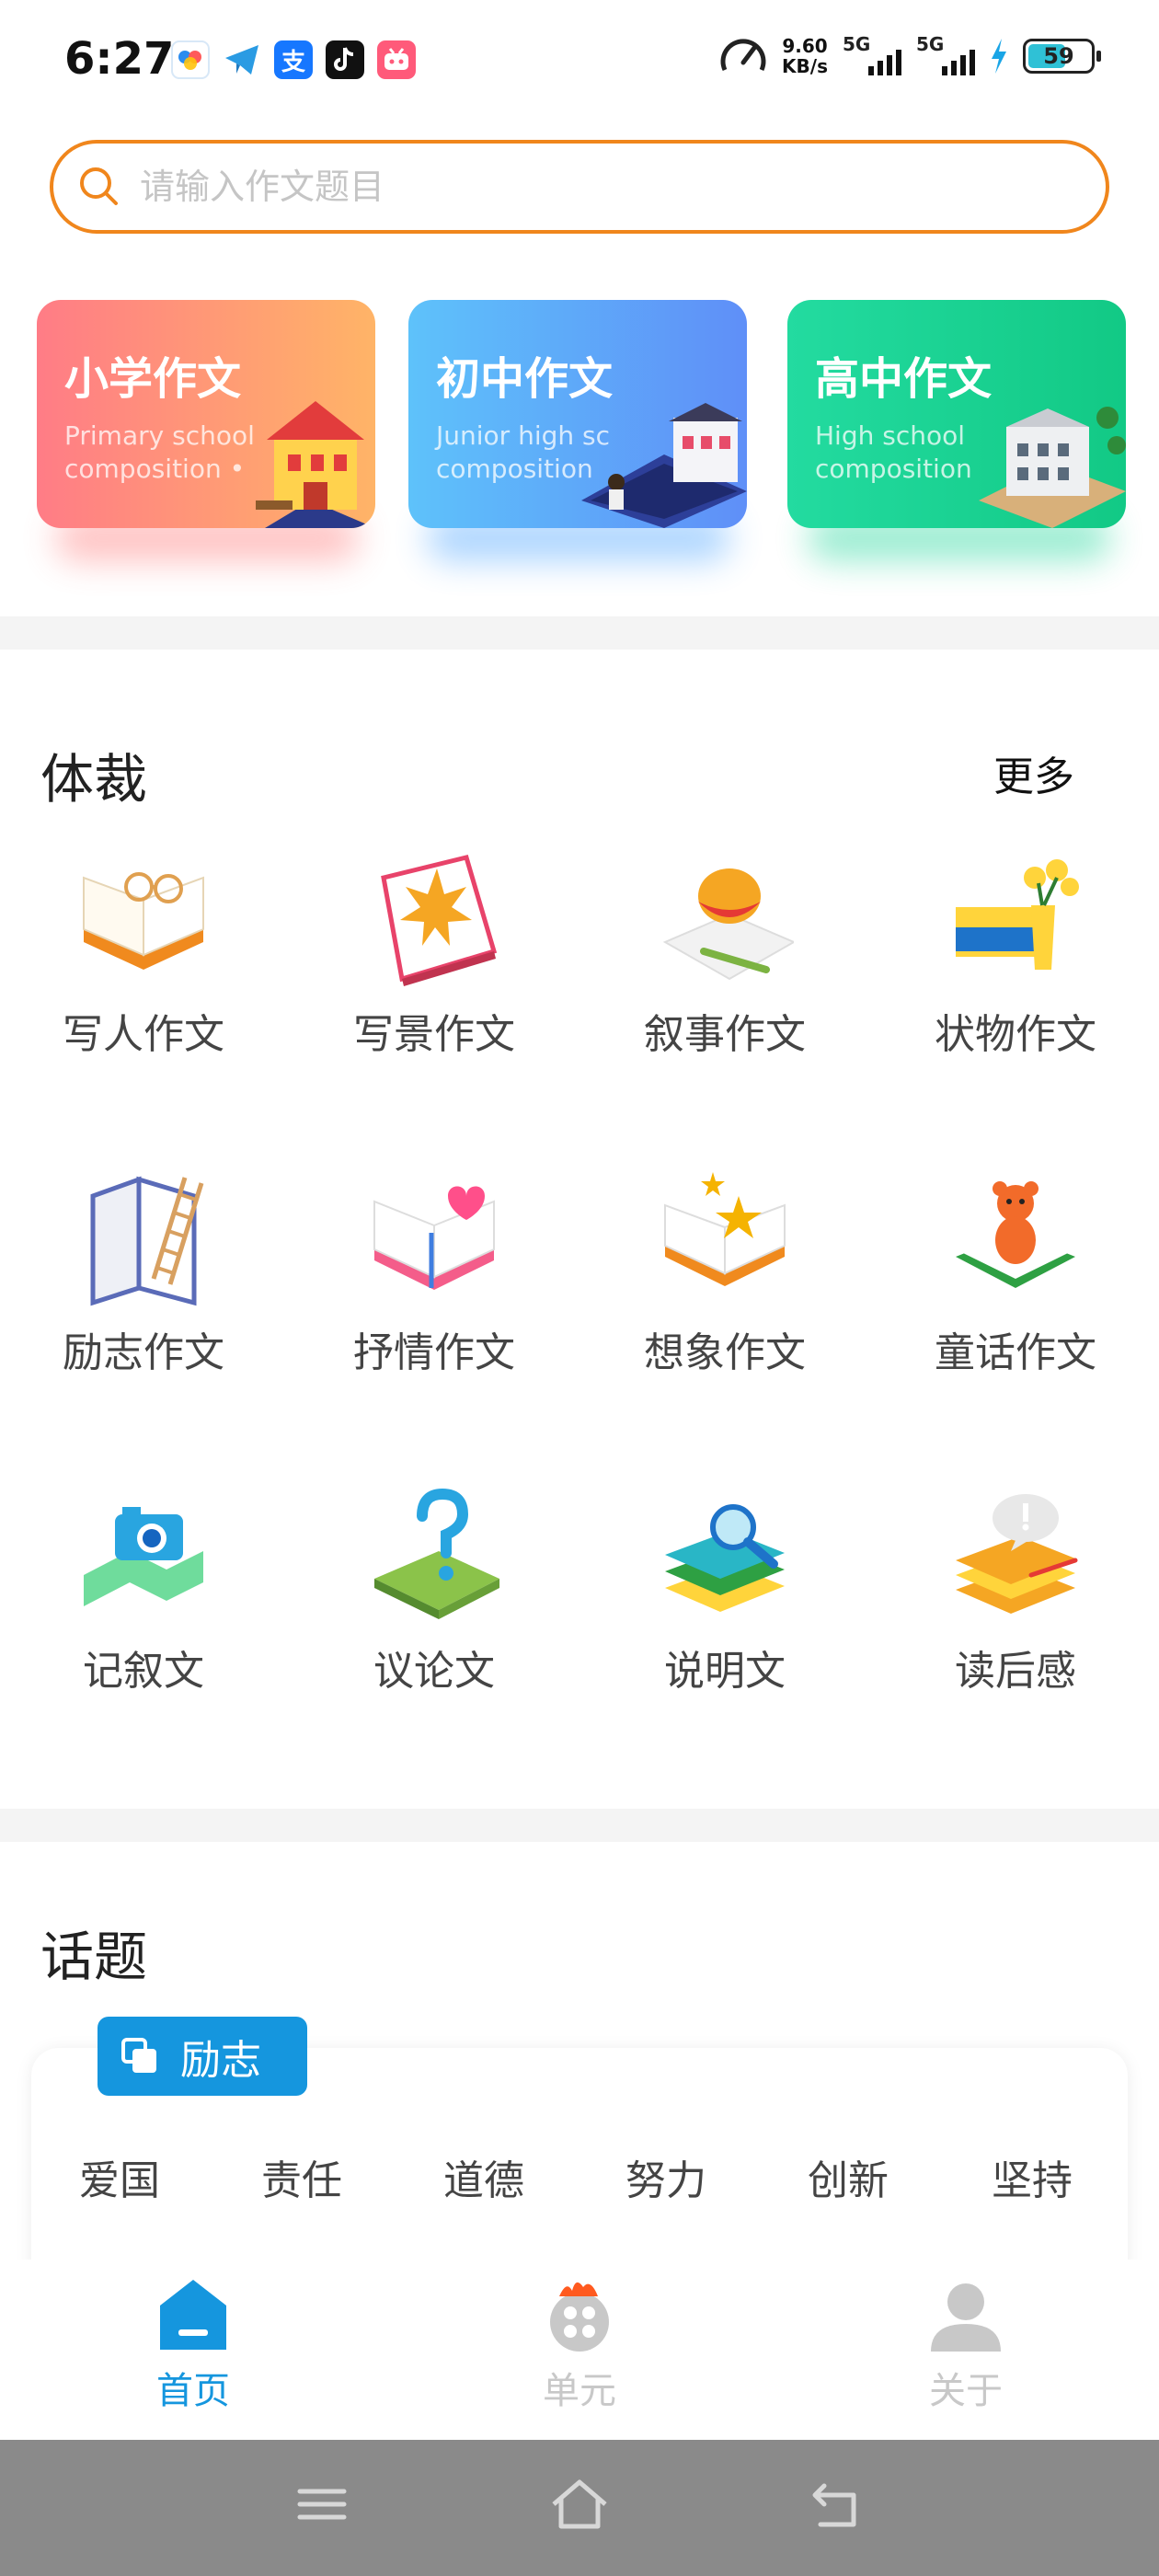 The height and width of the screenshot is (2576, 1159). Describe the element at coordinates (1015, 1671) in the screenshot. I see `genre-label: 读后感` at that location.